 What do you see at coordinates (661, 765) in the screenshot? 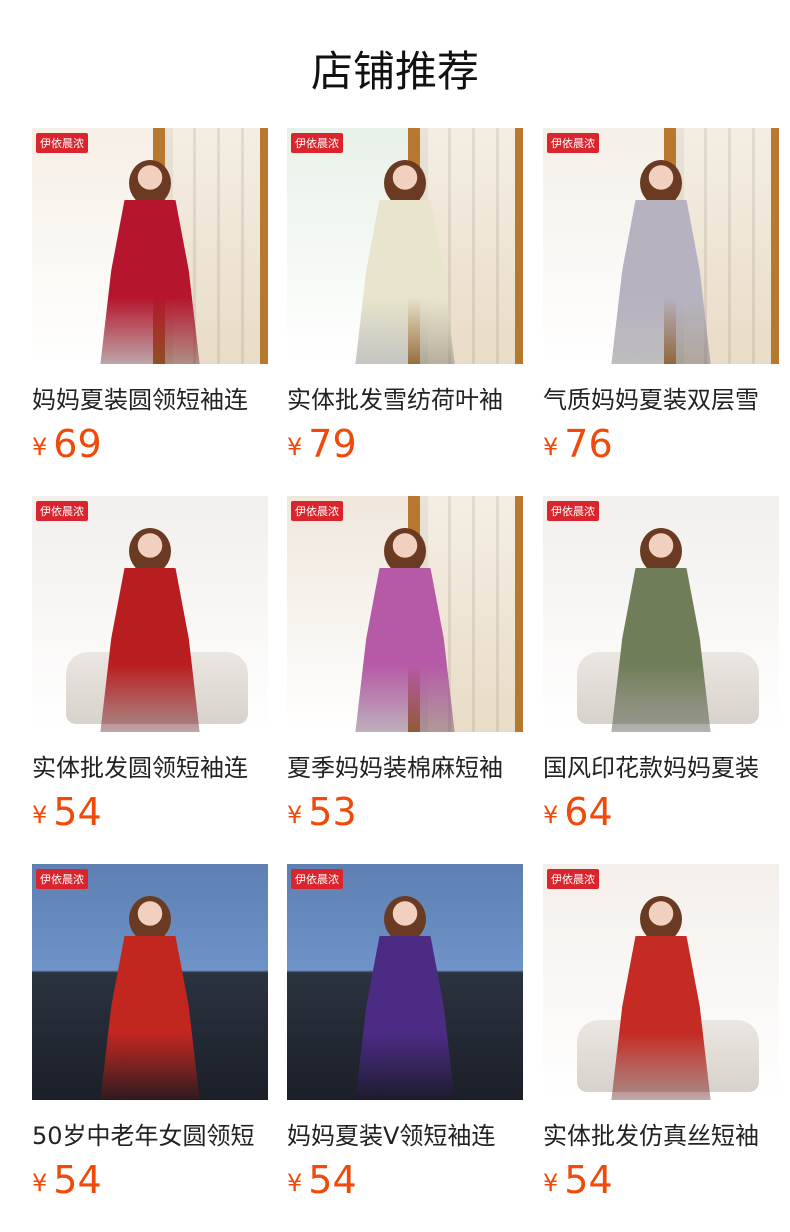
I see `product-name: 国风印花款妈妈夏装` at bounding box center [661, 765].